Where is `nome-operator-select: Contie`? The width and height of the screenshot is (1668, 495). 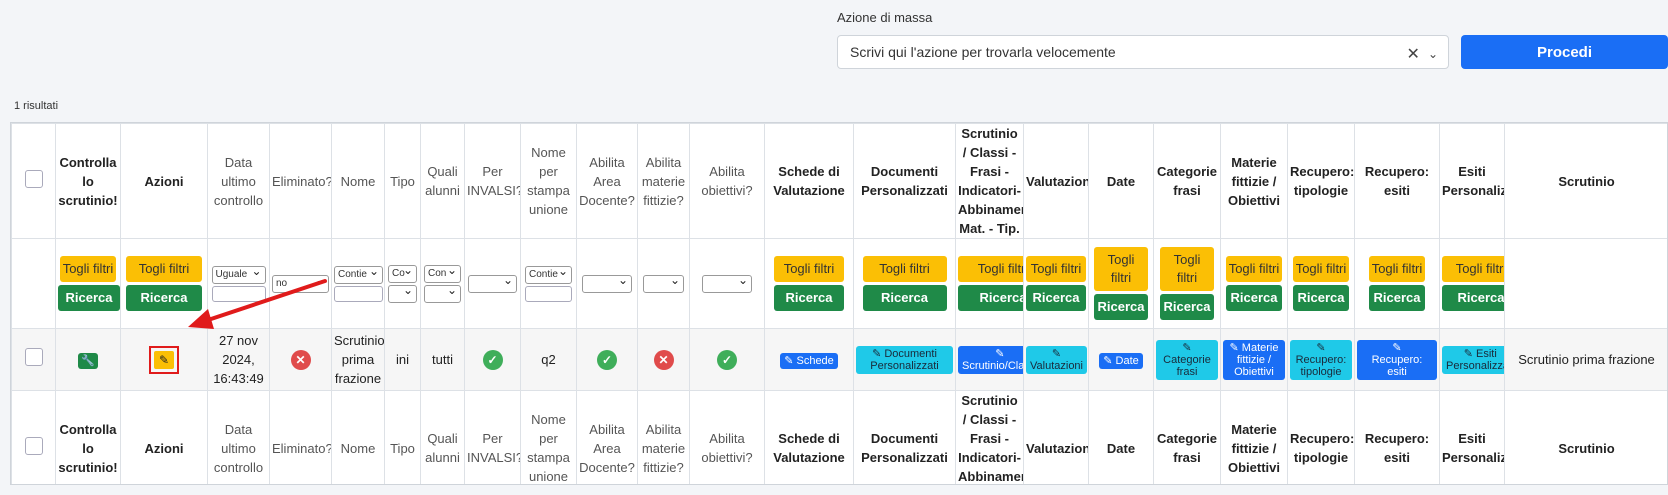 nome-operator-select: Contie is located at coordinates (358, 273).